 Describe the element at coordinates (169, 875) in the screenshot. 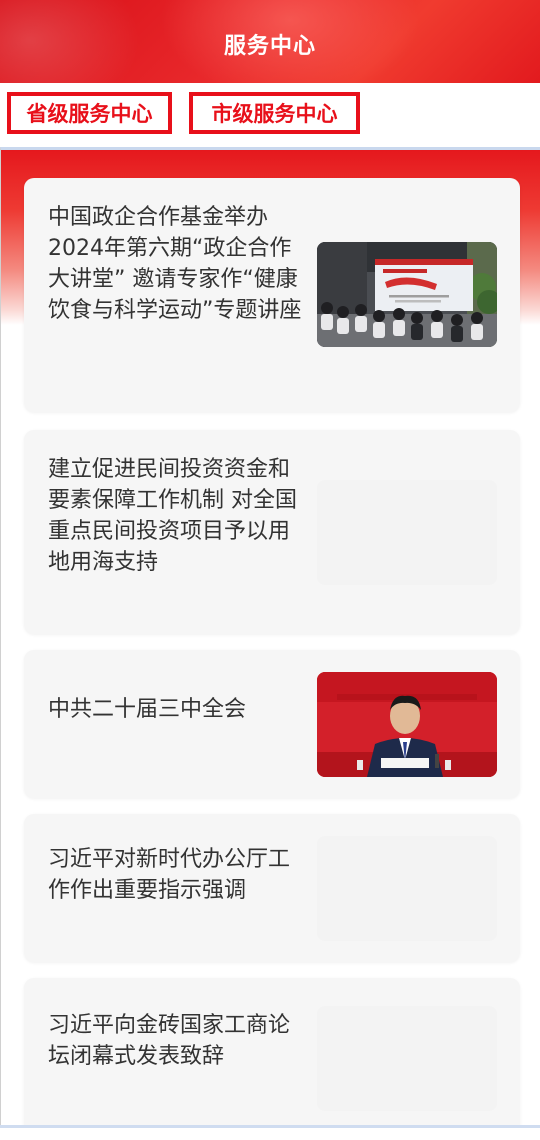

I see `news-title: 习近平对新时代办公厅工作作出重要指示强调` at that location.